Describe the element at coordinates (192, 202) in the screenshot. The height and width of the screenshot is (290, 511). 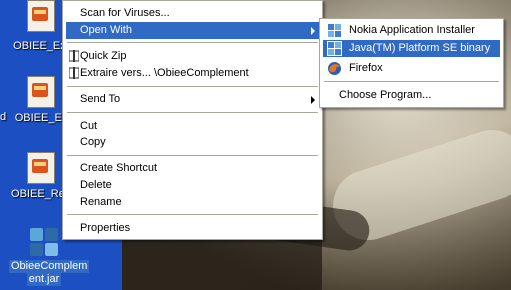
I see `menu-item-rename: Rename` at that location.